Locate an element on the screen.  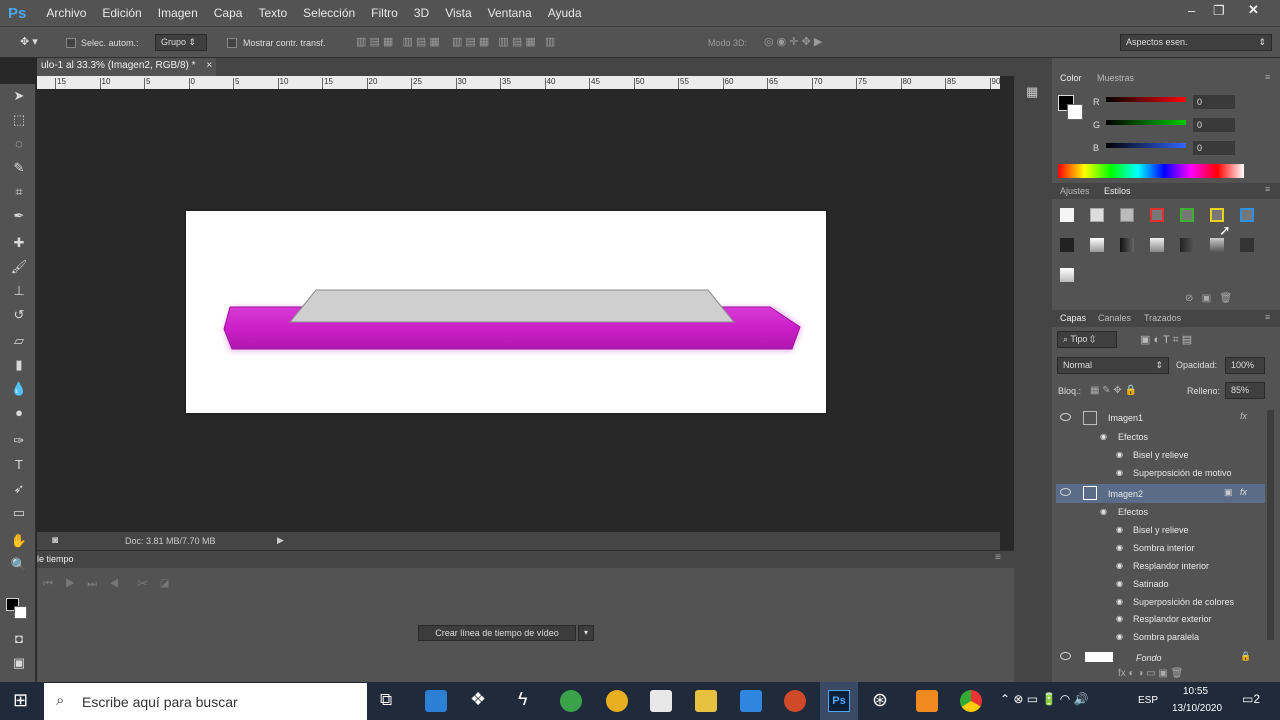
layers-footer-icons: fx ◐ ◑ ▭ ▣ 🗑 is located at coordinates (1150, 673).